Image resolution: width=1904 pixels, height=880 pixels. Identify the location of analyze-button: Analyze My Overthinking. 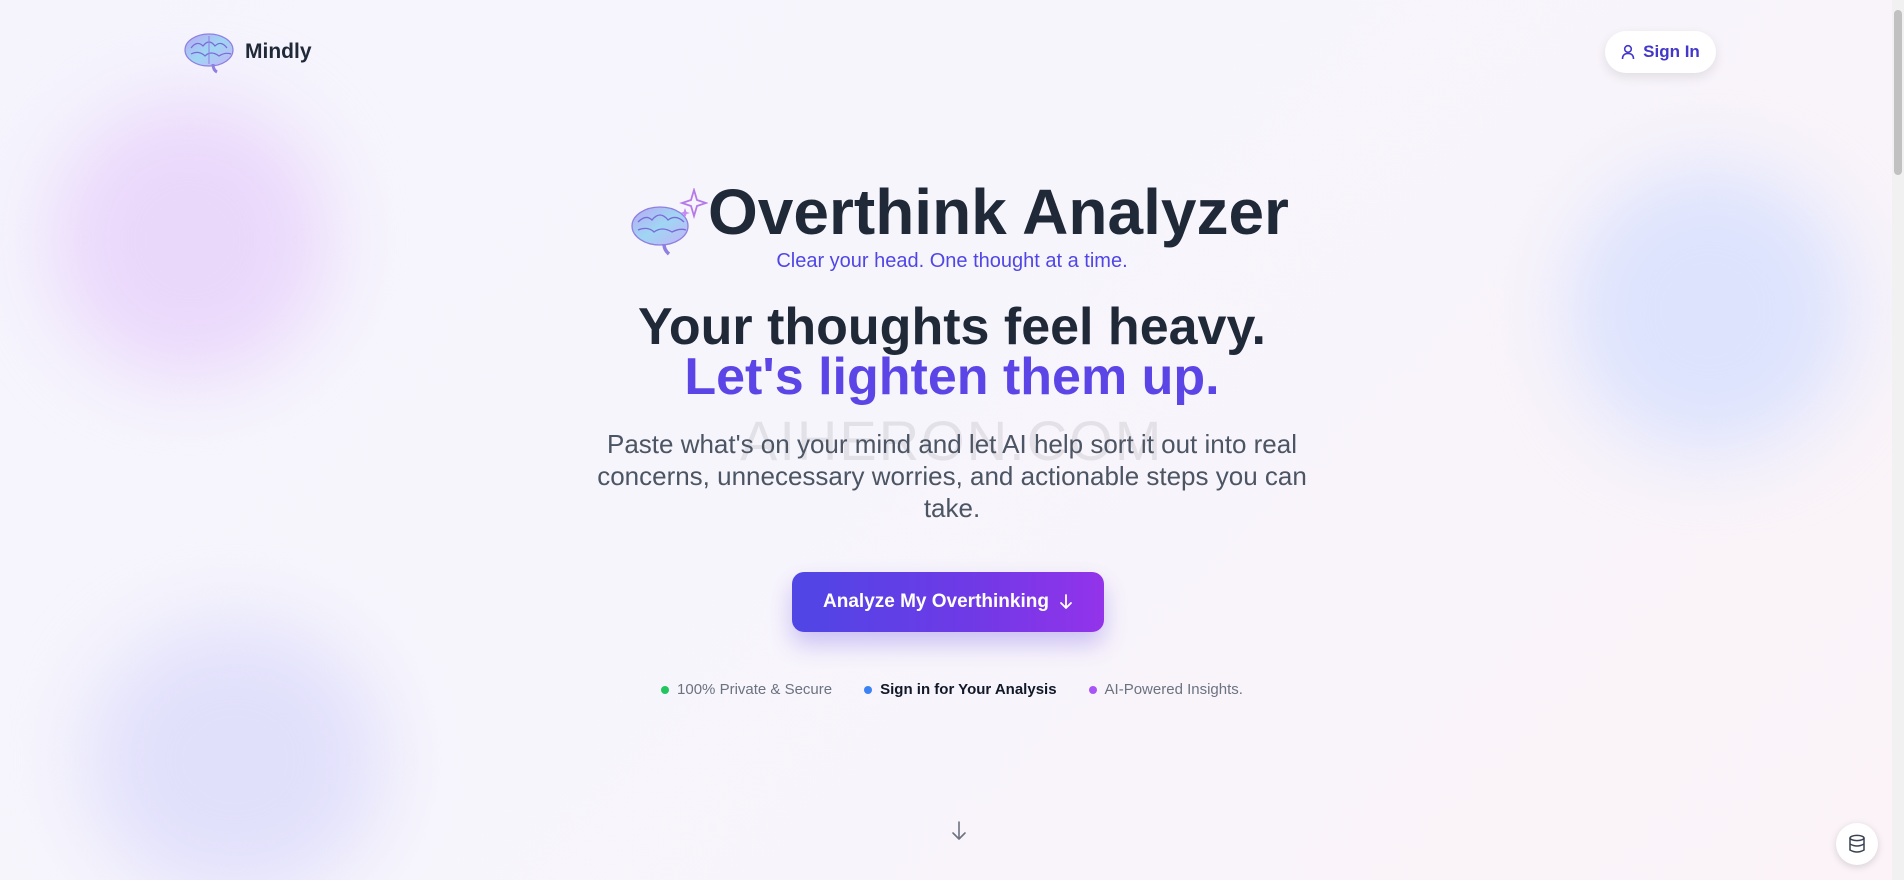
(948, 602).